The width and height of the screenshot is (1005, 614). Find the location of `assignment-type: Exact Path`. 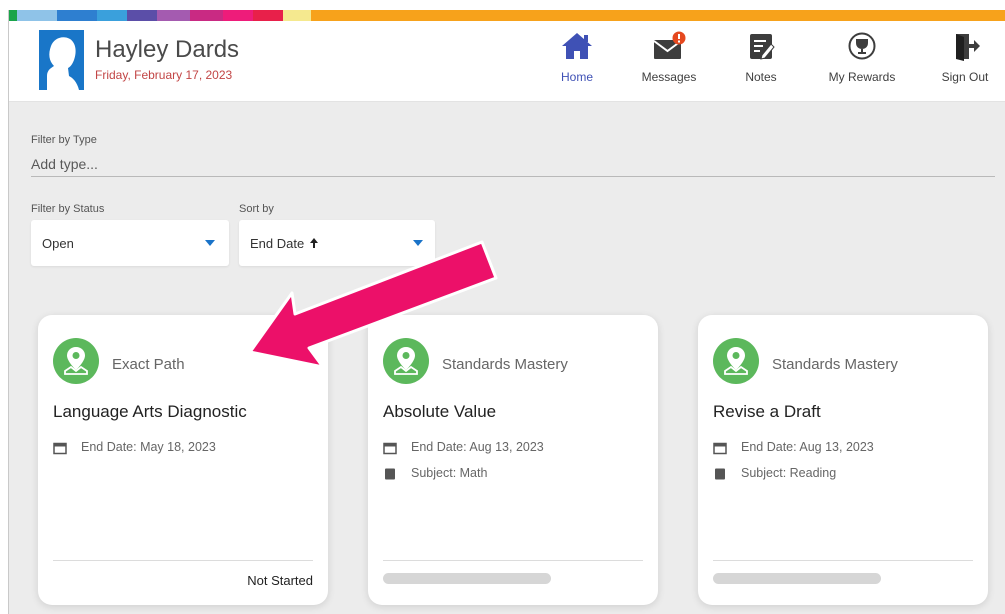

assignment-type: Exact Path is located at coordinates (148, 364).